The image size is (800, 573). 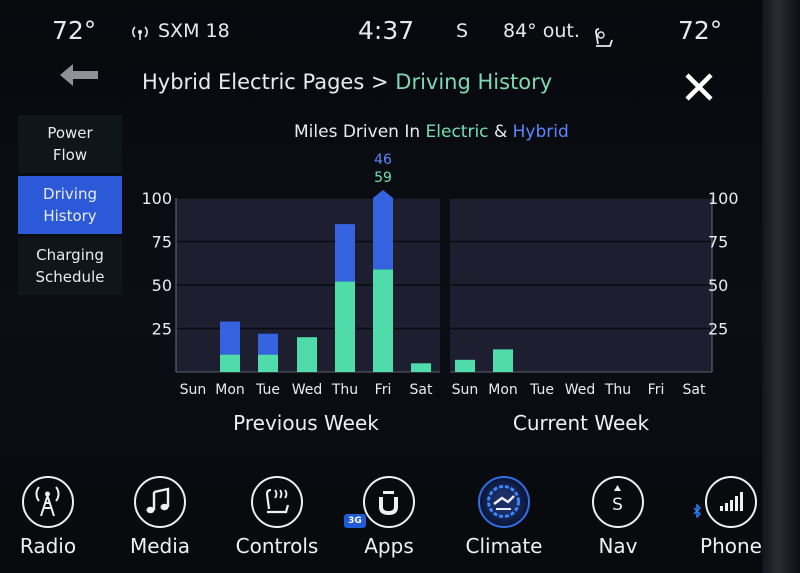 I want to click on dock-label: Radio, so click(x=48, y=546).